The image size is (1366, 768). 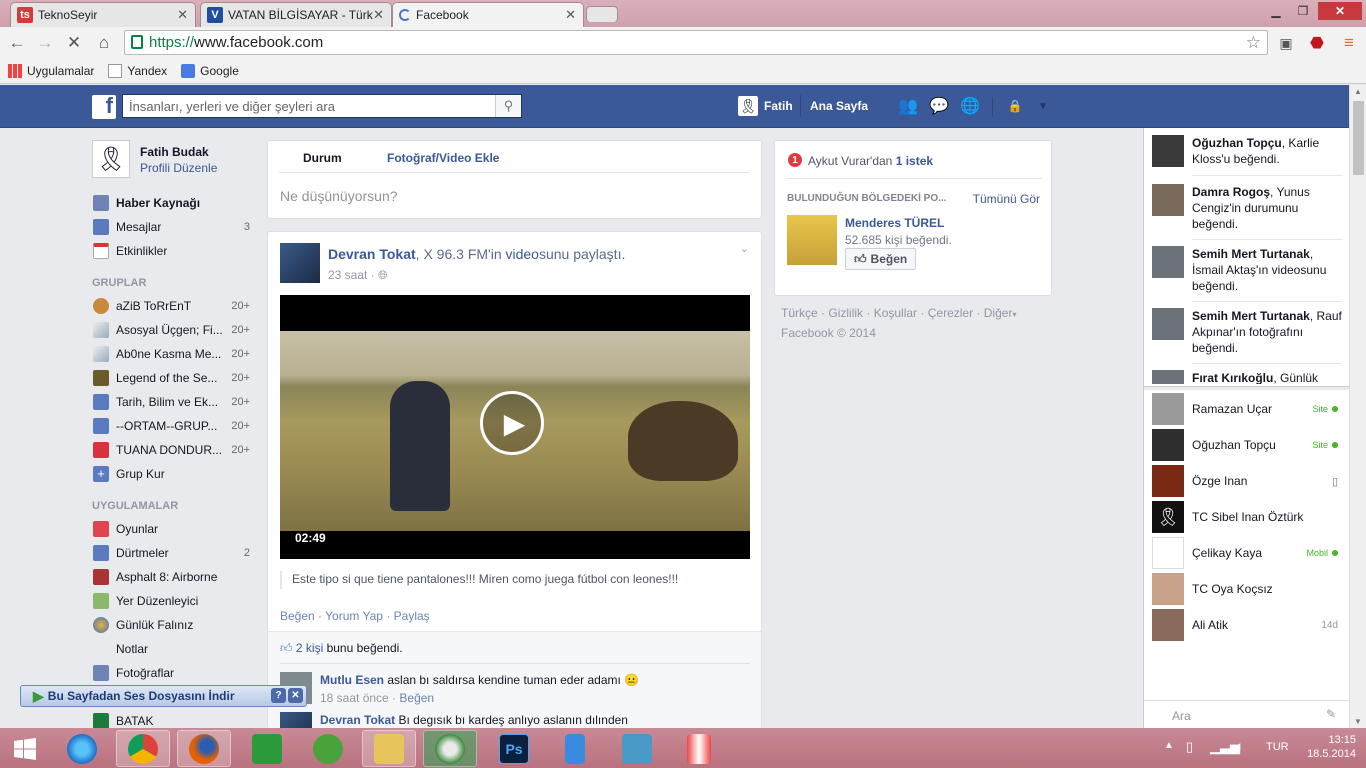 I want to click on footer-link: Diğer, so click(x=998, y=313).